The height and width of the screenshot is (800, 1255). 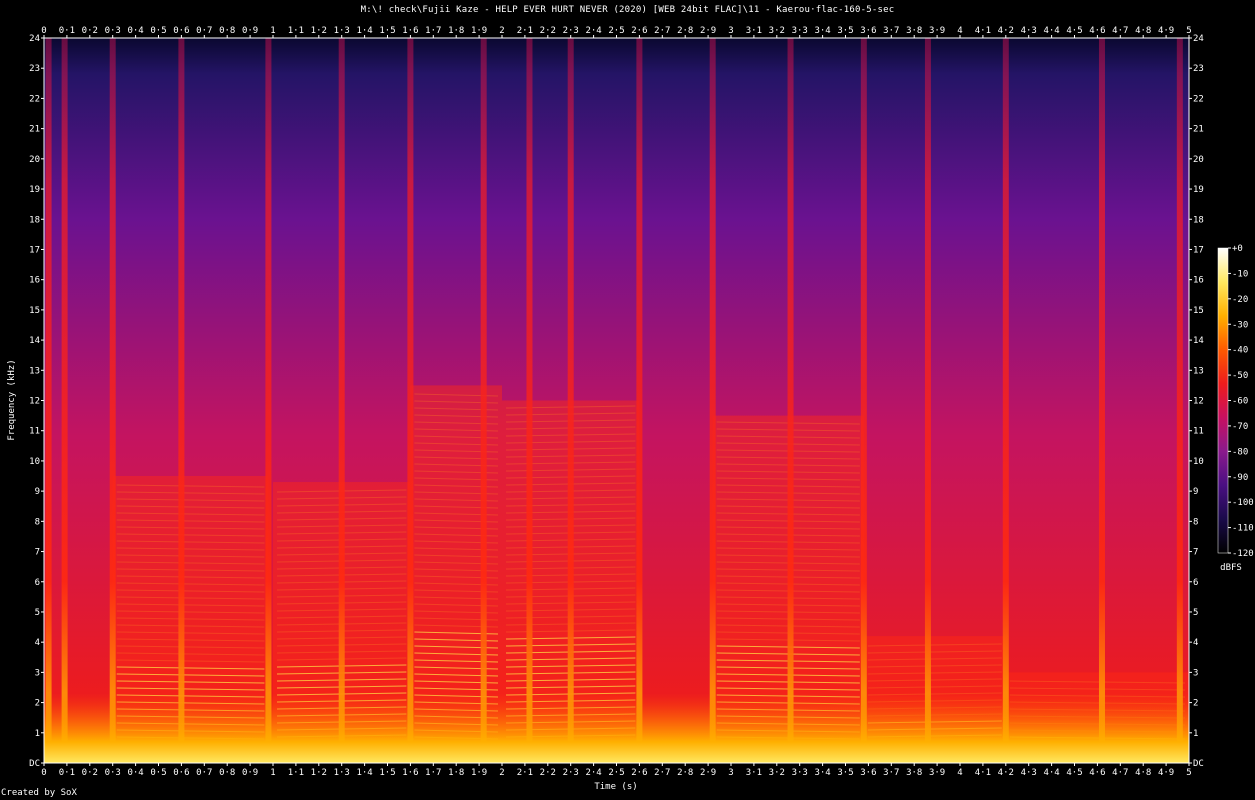 What do you see at coordinates (1198, 39) in the screenshot?
I see `y-tick-label-right: 24` at bounding box center [1198, 39].